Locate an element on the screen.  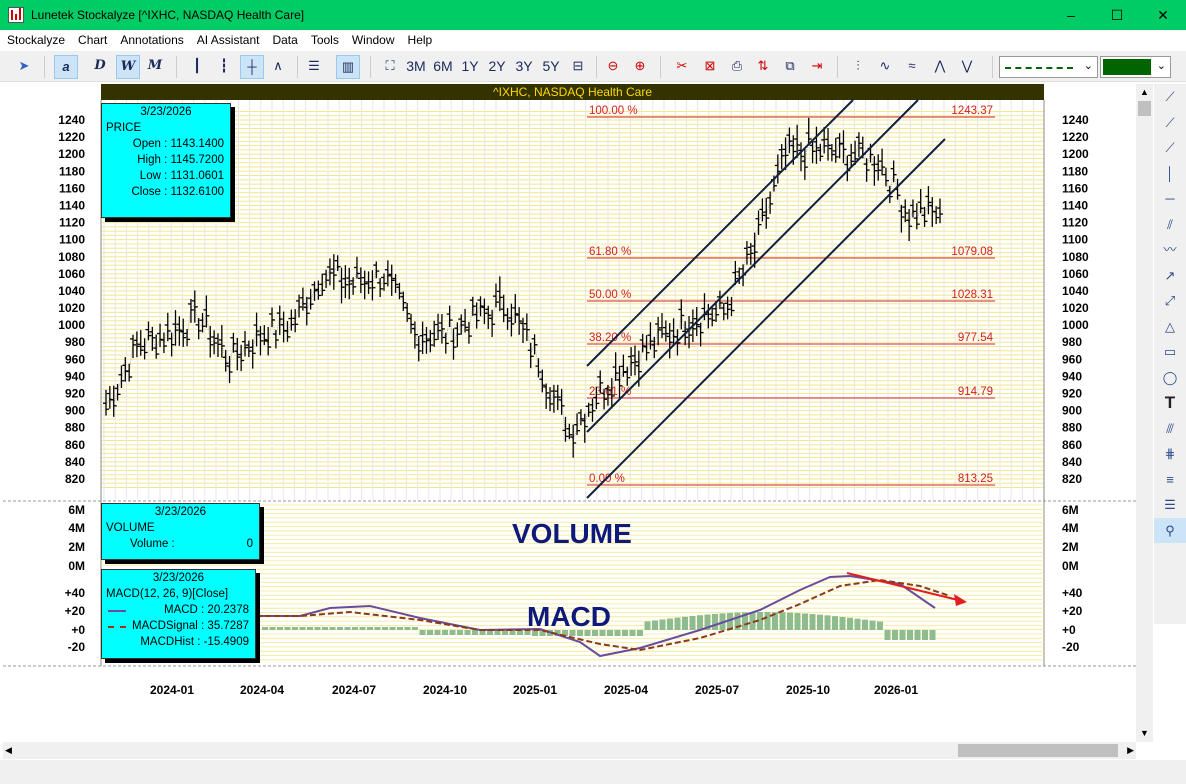
period-2y-button: 2Y is located at coordinates (497, 67).